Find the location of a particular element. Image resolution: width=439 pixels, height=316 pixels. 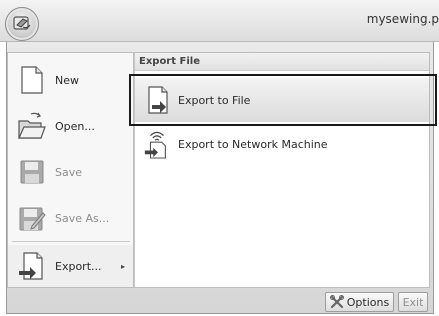

save-disk-icon is located at coordinates (32, 172).